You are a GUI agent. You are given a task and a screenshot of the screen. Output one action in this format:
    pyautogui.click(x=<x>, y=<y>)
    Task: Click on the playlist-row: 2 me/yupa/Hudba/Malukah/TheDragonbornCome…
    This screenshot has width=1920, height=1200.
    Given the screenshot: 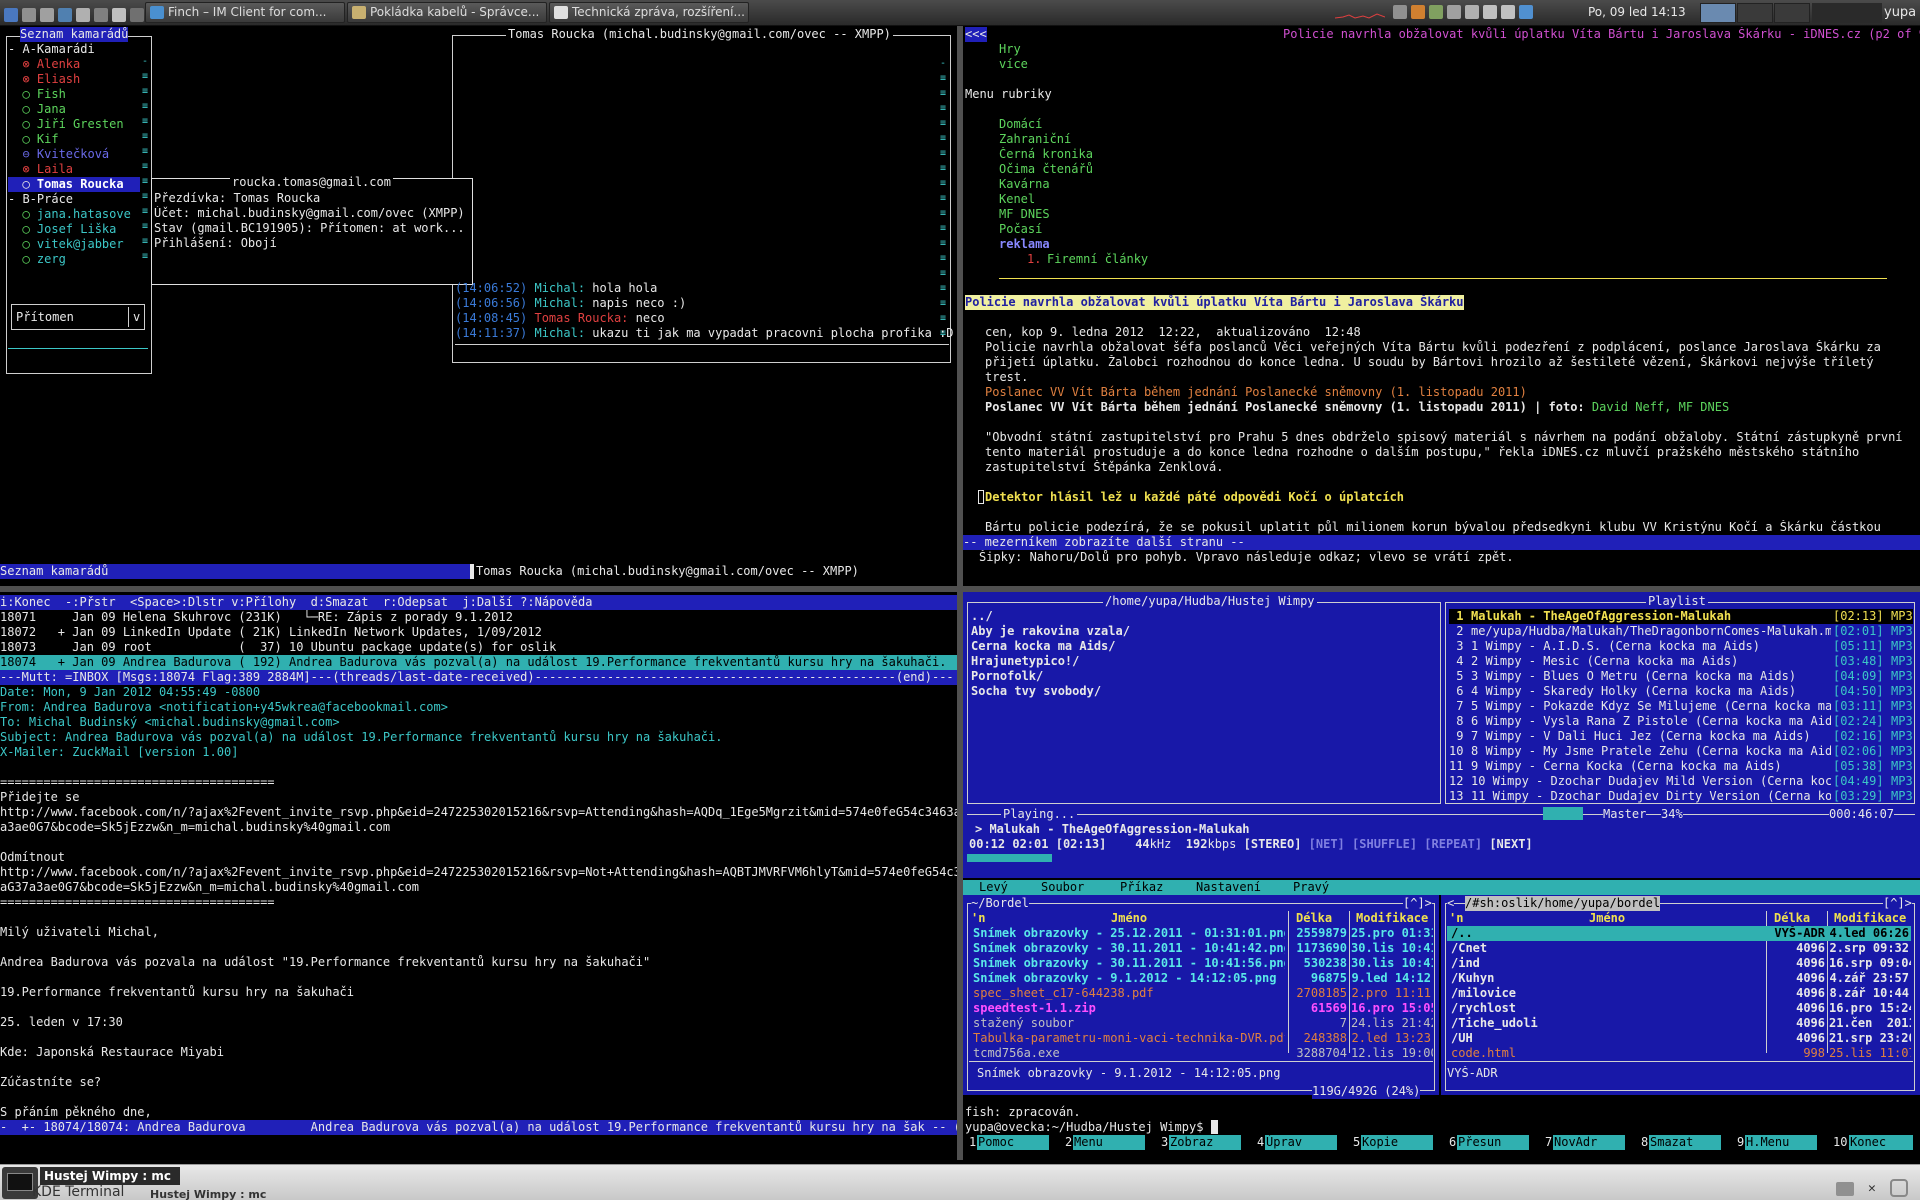 What is the action you would take?
    pyautogui.click(x=1681, y=631)
    